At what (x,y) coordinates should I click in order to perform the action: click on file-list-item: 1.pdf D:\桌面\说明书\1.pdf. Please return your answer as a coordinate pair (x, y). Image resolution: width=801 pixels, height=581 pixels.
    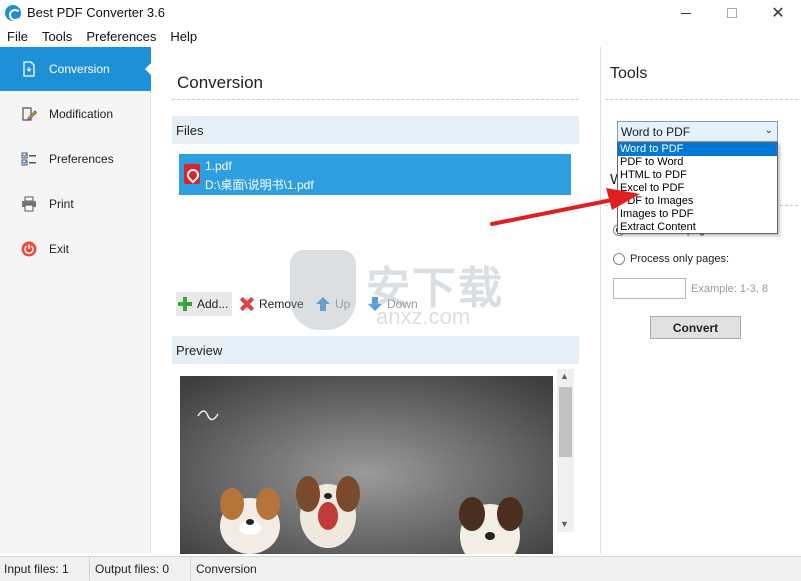
    Looking at the image, I should click on (375, 174).